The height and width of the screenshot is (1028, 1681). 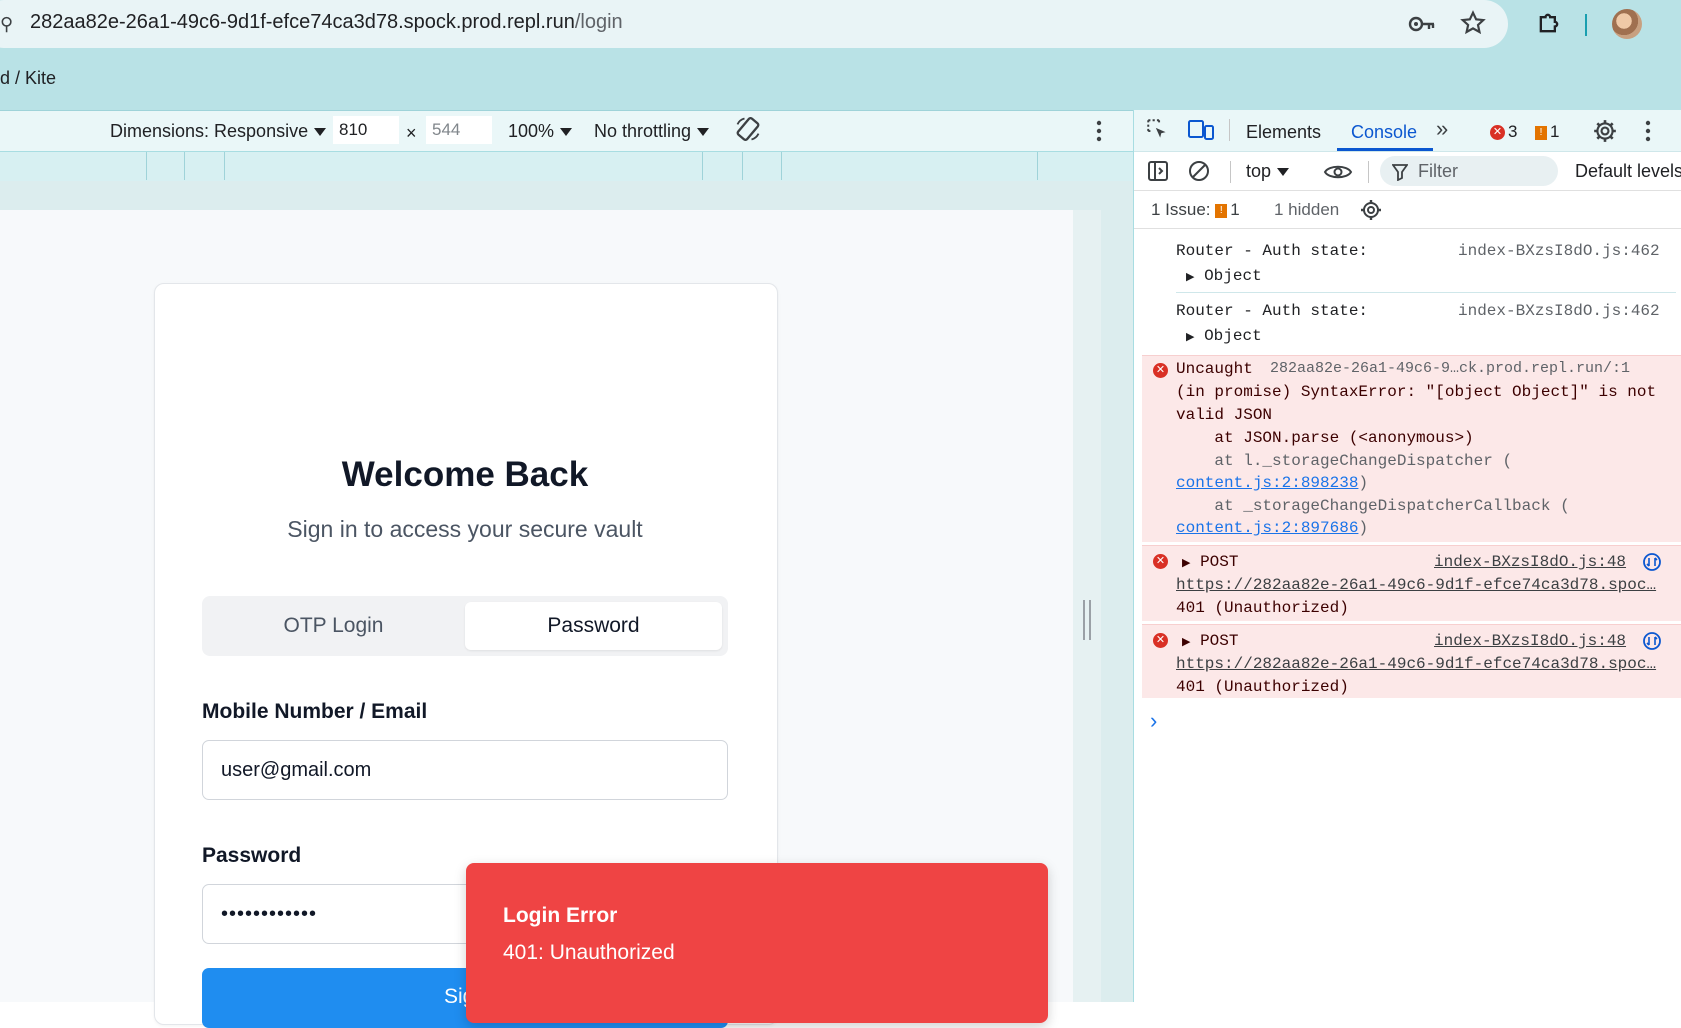 I want to click on issues-link: 1 Issue: ! 1, so click(x=1195, y=210).